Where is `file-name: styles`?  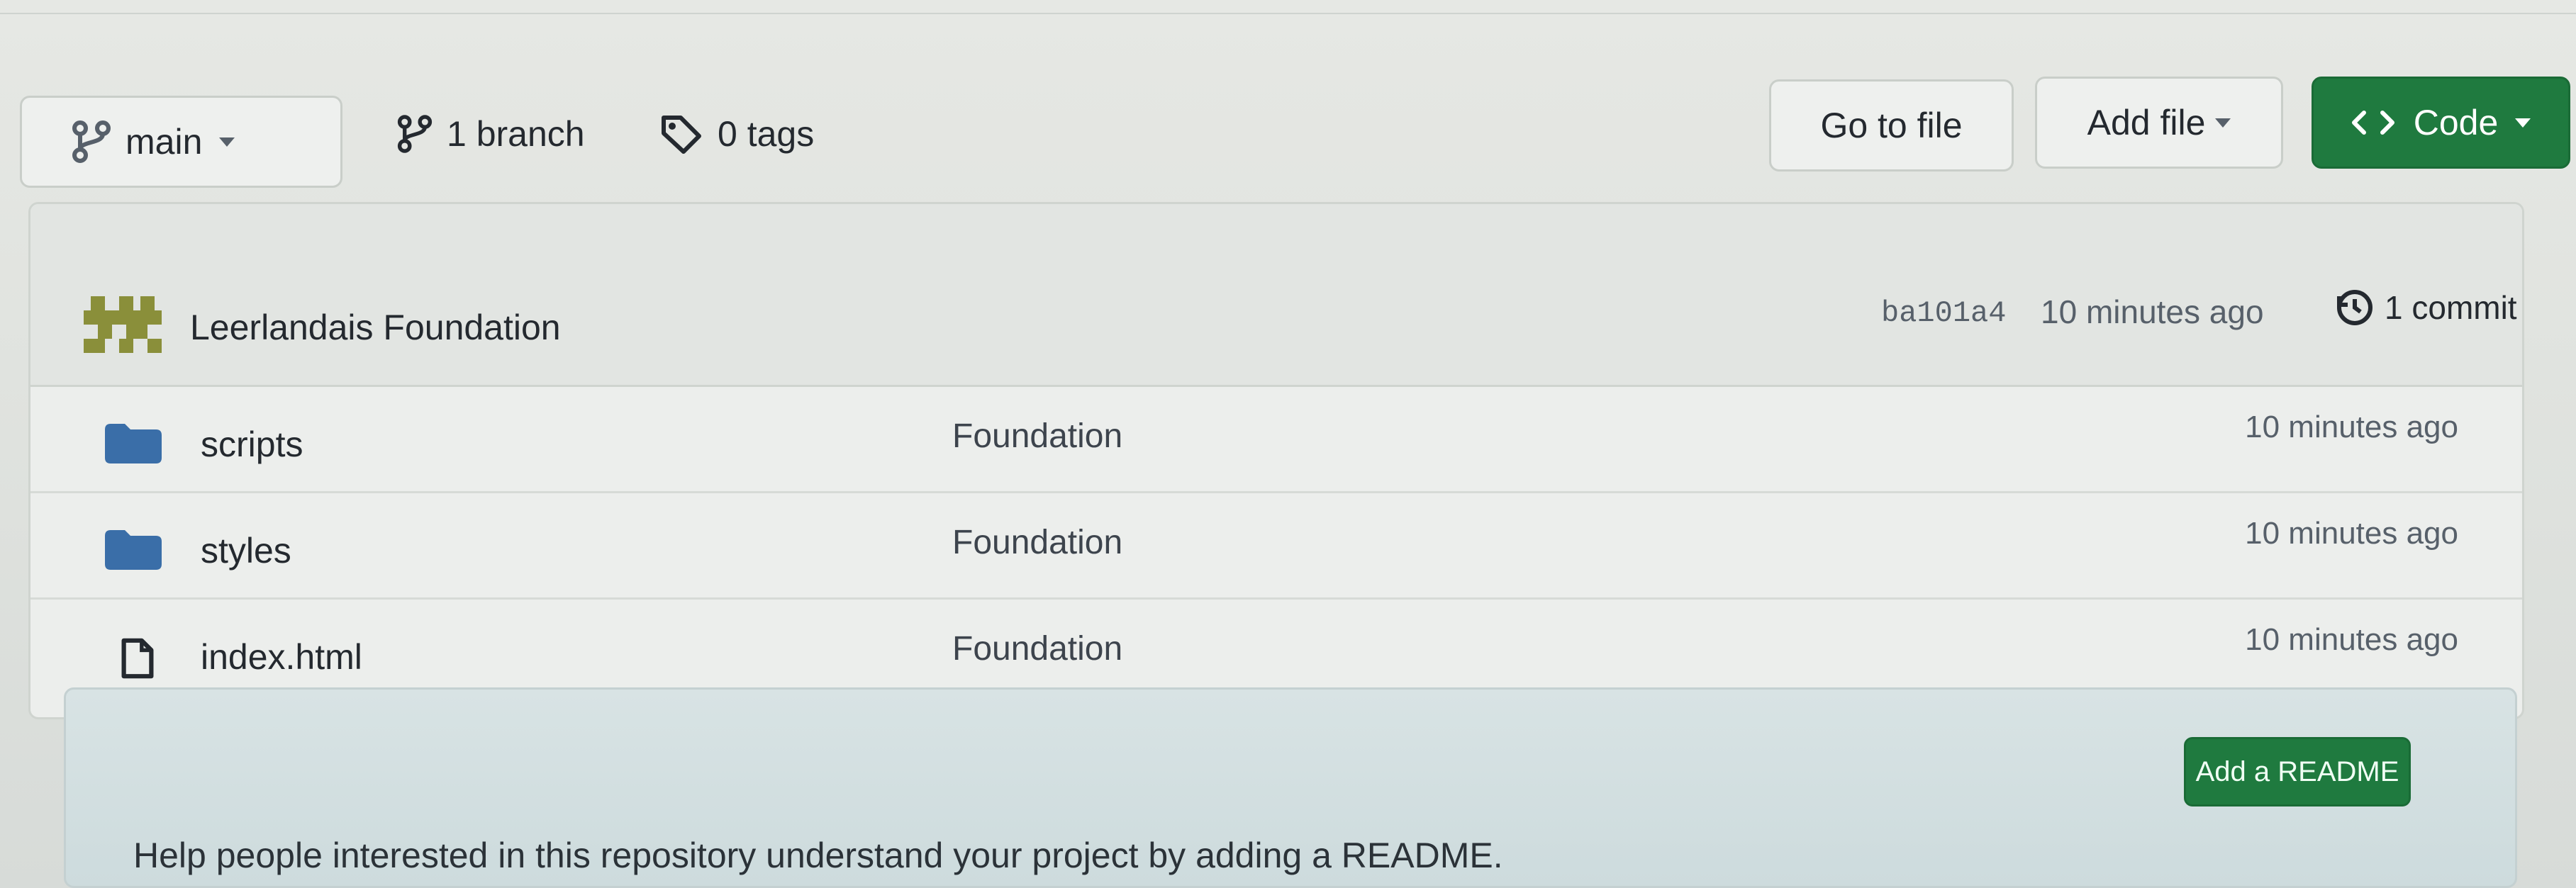
file-name: styles is located at coordinates (246, 550).